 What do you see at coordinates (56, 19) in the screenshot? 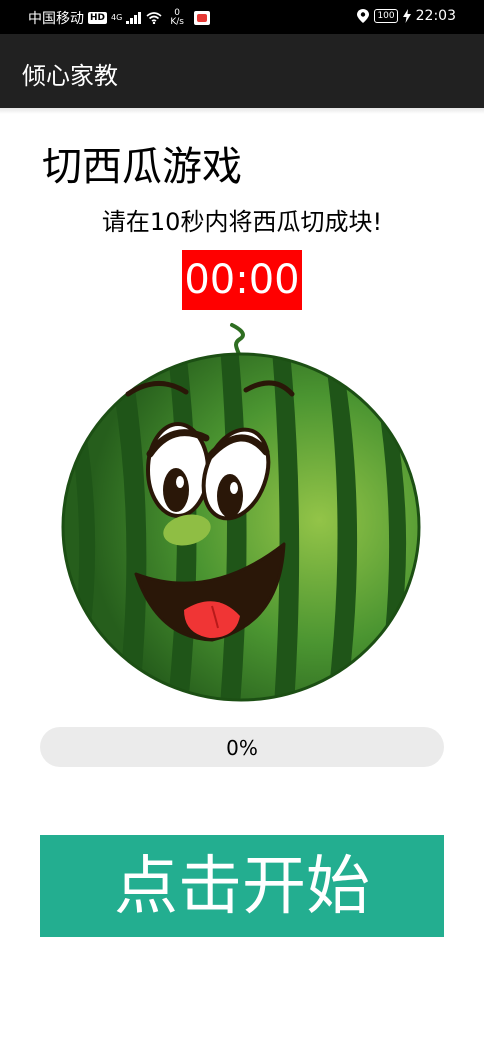
I see `carrier-label: 中国移动` at bounding box center [56, 19].